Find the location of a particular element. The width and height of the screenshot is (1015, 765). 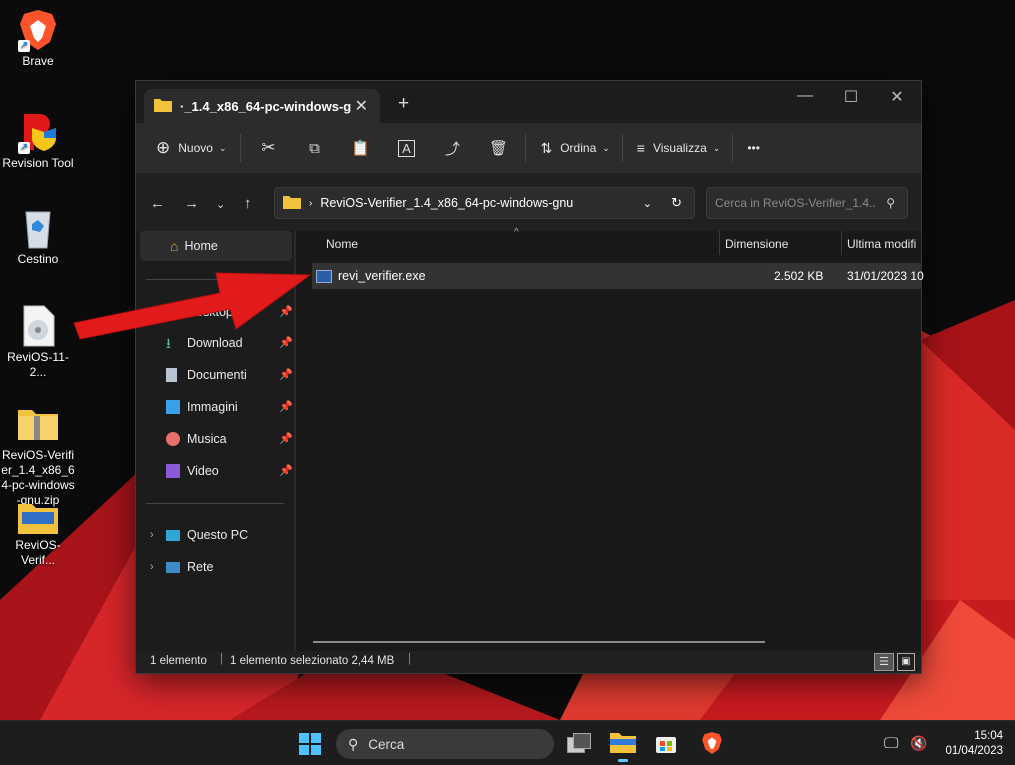

sidebar-item-home-label: ⌂ Home is located at coordinates (194, 246).